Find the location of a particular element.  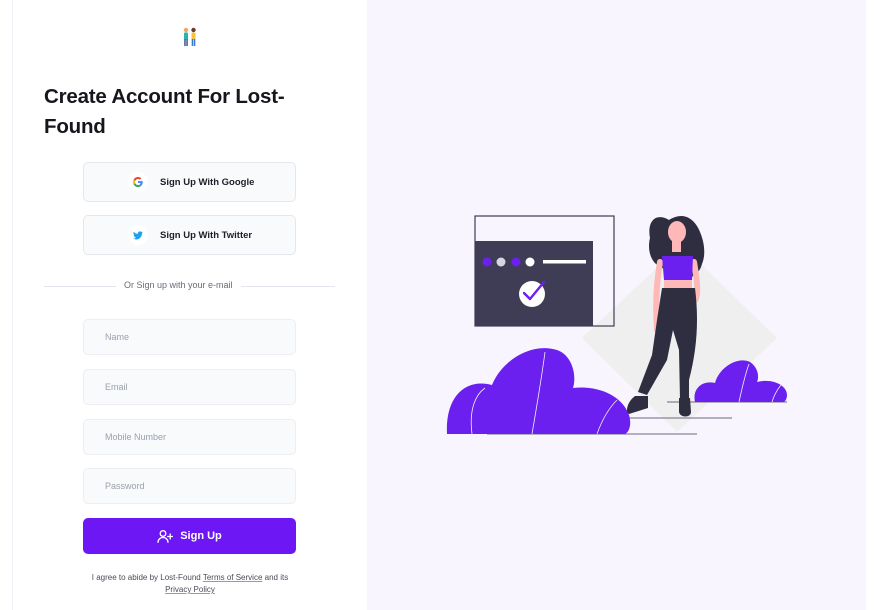

google-signup-label: Sign Up With Google is located at coordinates (207, 182).